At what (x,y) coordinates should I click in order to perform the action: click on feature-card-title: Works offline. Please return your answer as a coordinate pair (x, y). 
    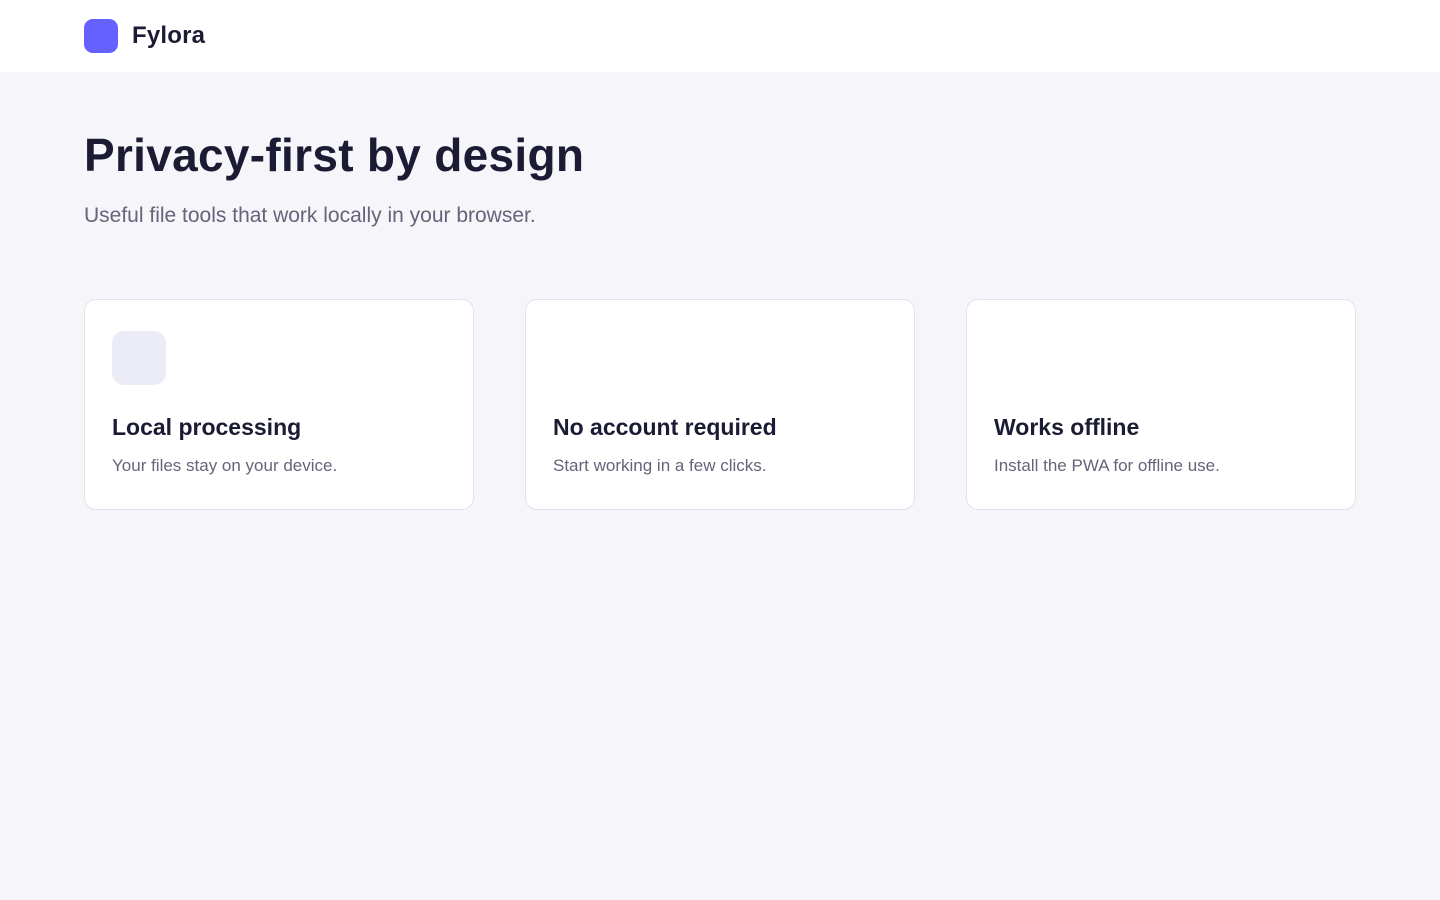
    Looking at the image, I should click on (1067, 427).